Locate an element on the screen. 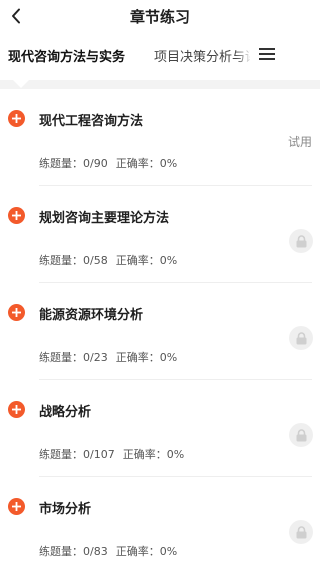 Image resolution: width=320 pixels, height=565 pixels. hamburger-menu-icon is located at coordinates (267, 54).